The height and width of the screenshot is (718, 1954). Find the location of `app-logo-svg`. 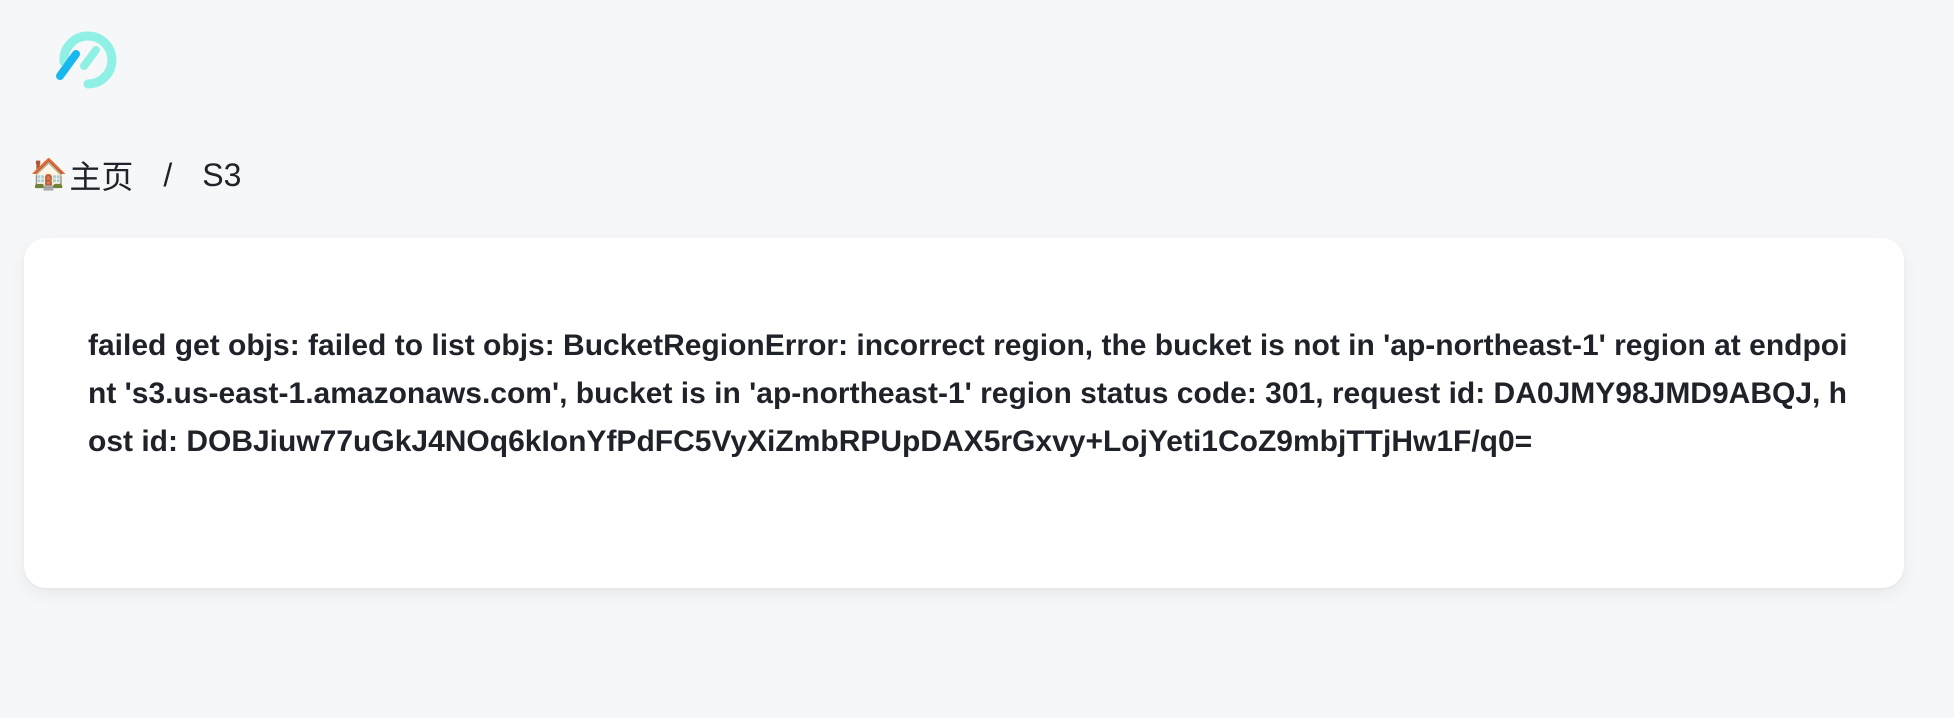

app-logo-svg is located at coordinates (86, 60).